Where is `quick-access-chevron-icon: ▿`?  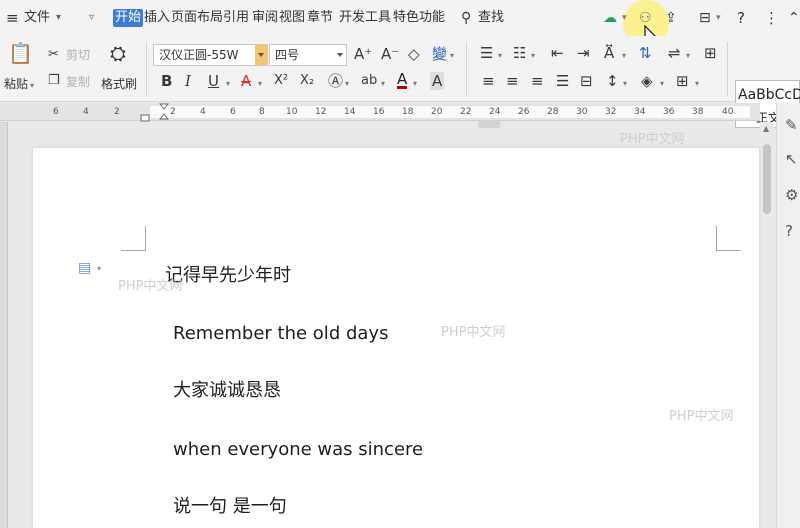 quick-access-chevron-icon: ▿ is located at coordinates (91, 18).